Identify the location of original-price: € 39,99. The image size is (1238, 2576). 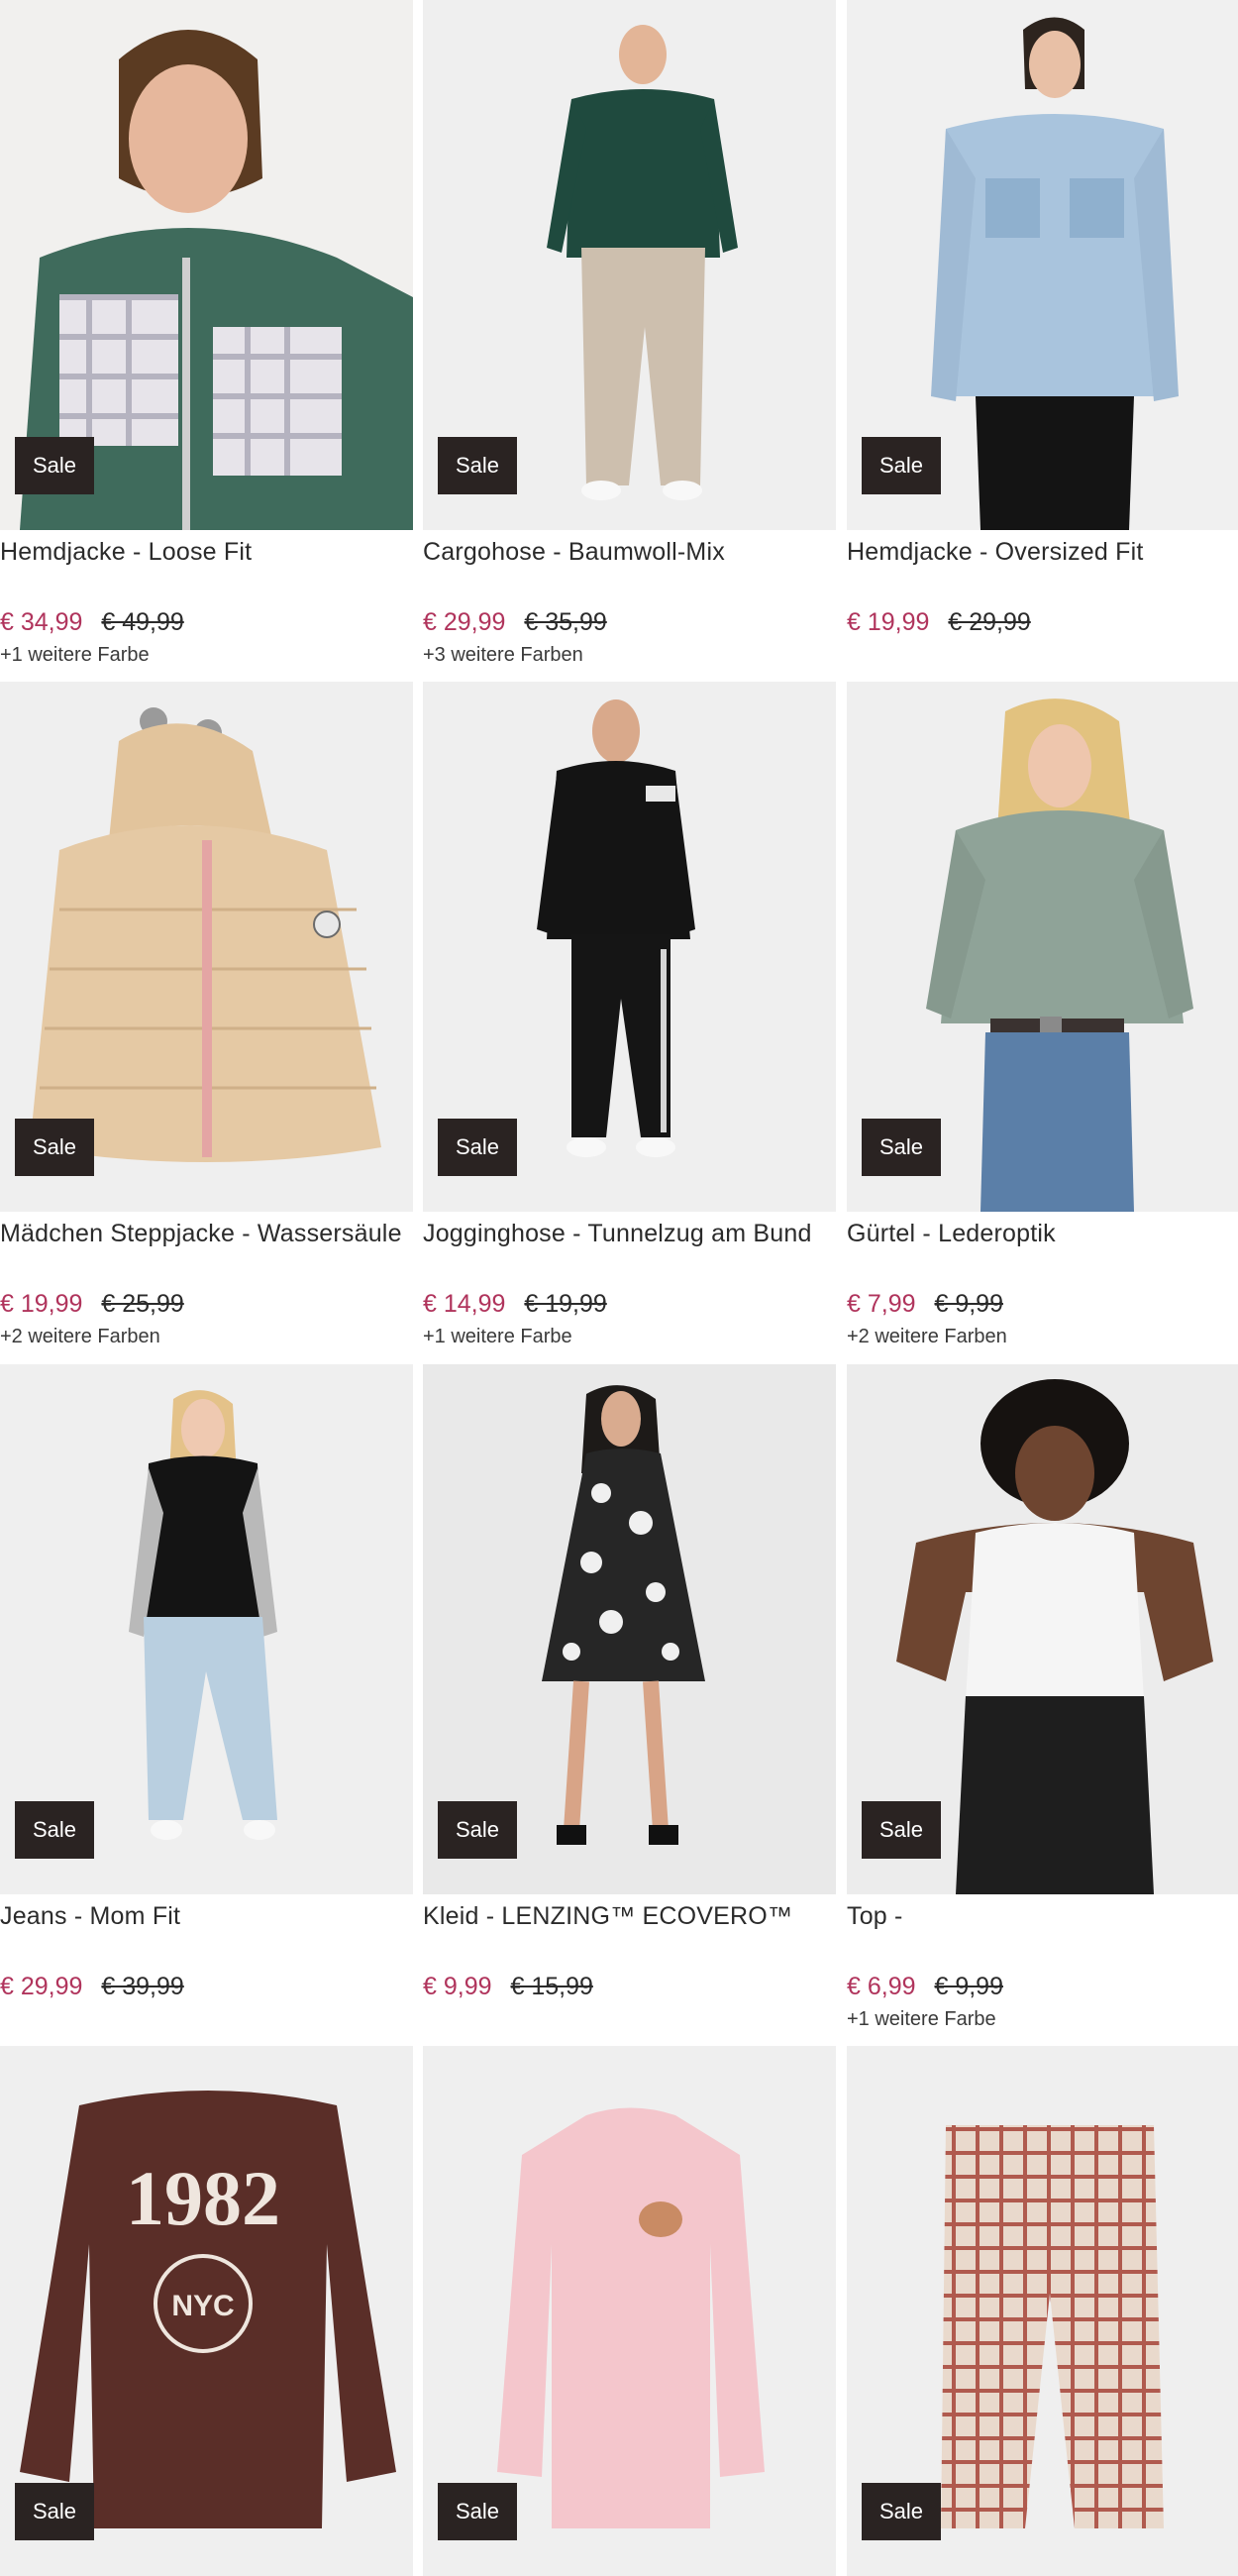
(142, 1987).